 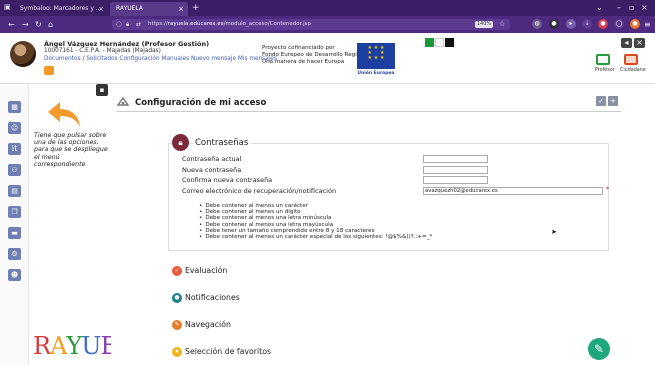 I want to click on section-label: Navegación, so click(x=208, y=324).